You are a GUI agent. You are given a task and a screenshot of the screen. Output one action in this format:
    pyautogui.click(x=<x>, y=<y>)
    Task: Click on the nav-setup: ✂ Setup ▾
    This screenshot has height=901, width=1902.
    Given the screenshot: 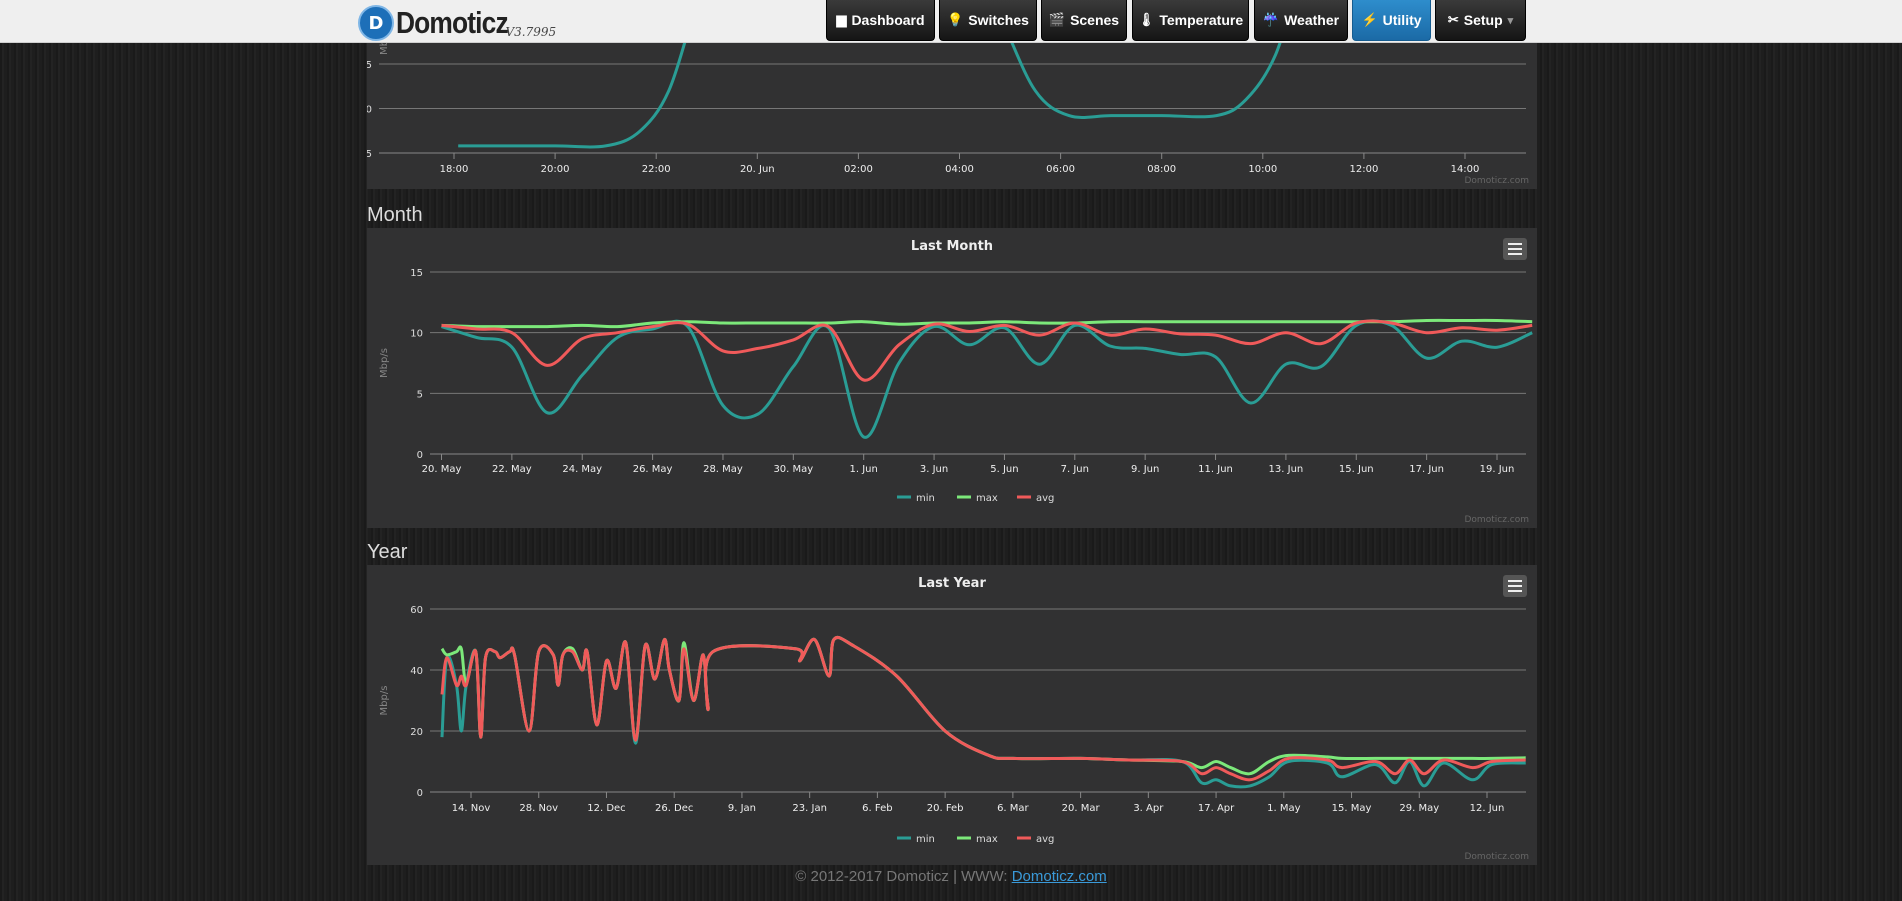 What is the action you would take?
    pyautogui.click(x=1480, y=20)
    